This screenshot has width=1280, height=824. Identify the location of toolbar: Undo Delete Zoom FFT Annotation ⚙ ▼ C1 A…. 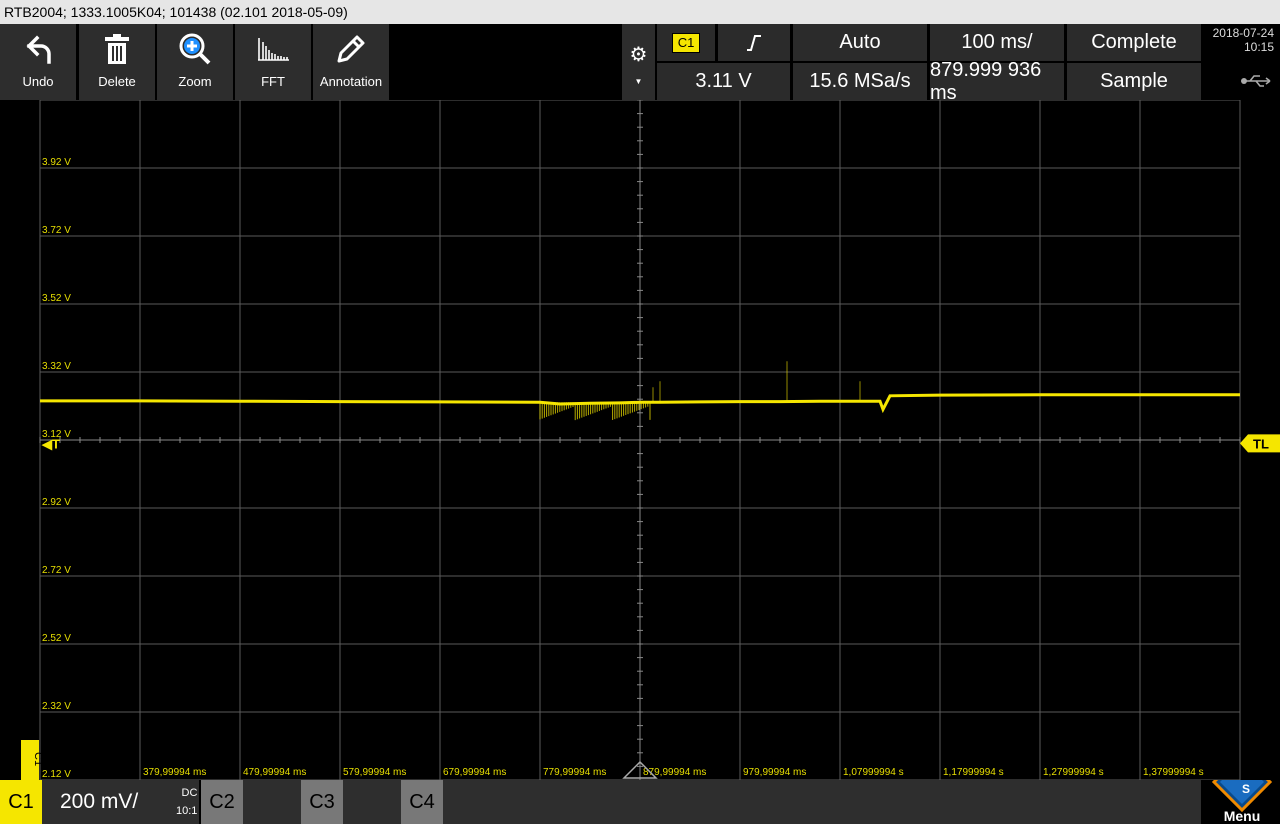
(640, 64).